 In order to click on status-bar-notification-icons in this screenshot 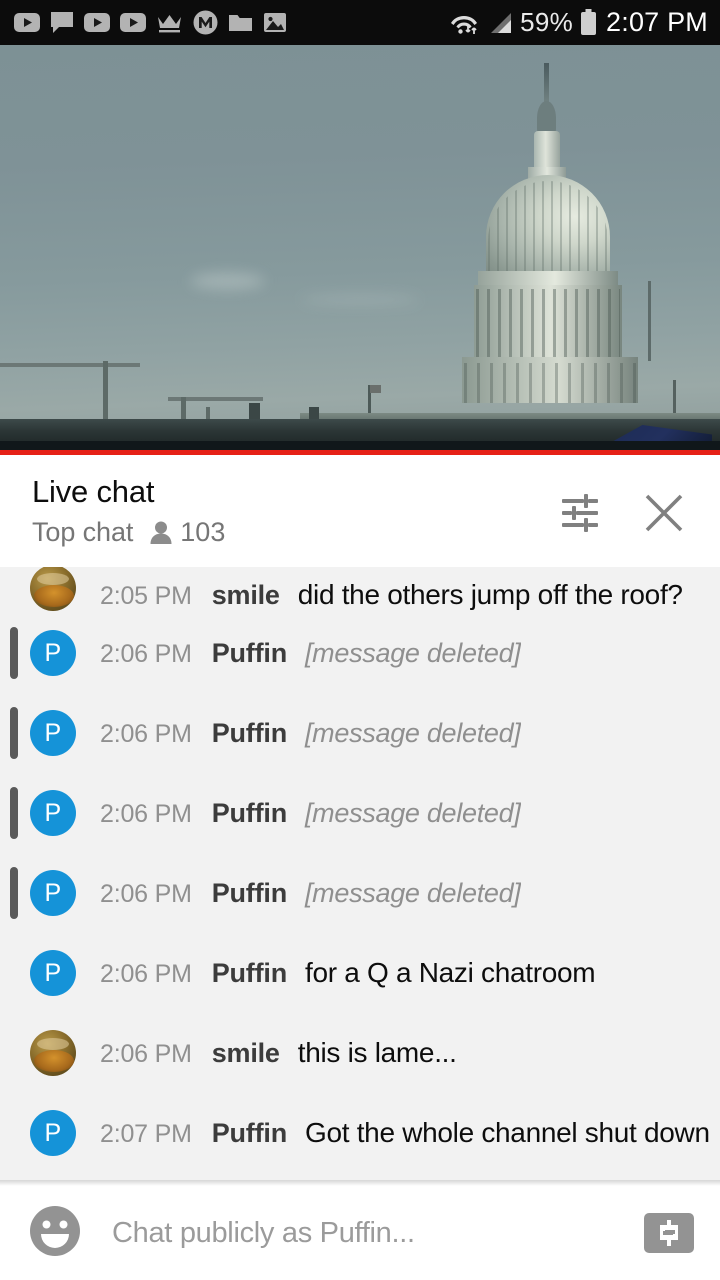, I will do `click(150, 22)`.